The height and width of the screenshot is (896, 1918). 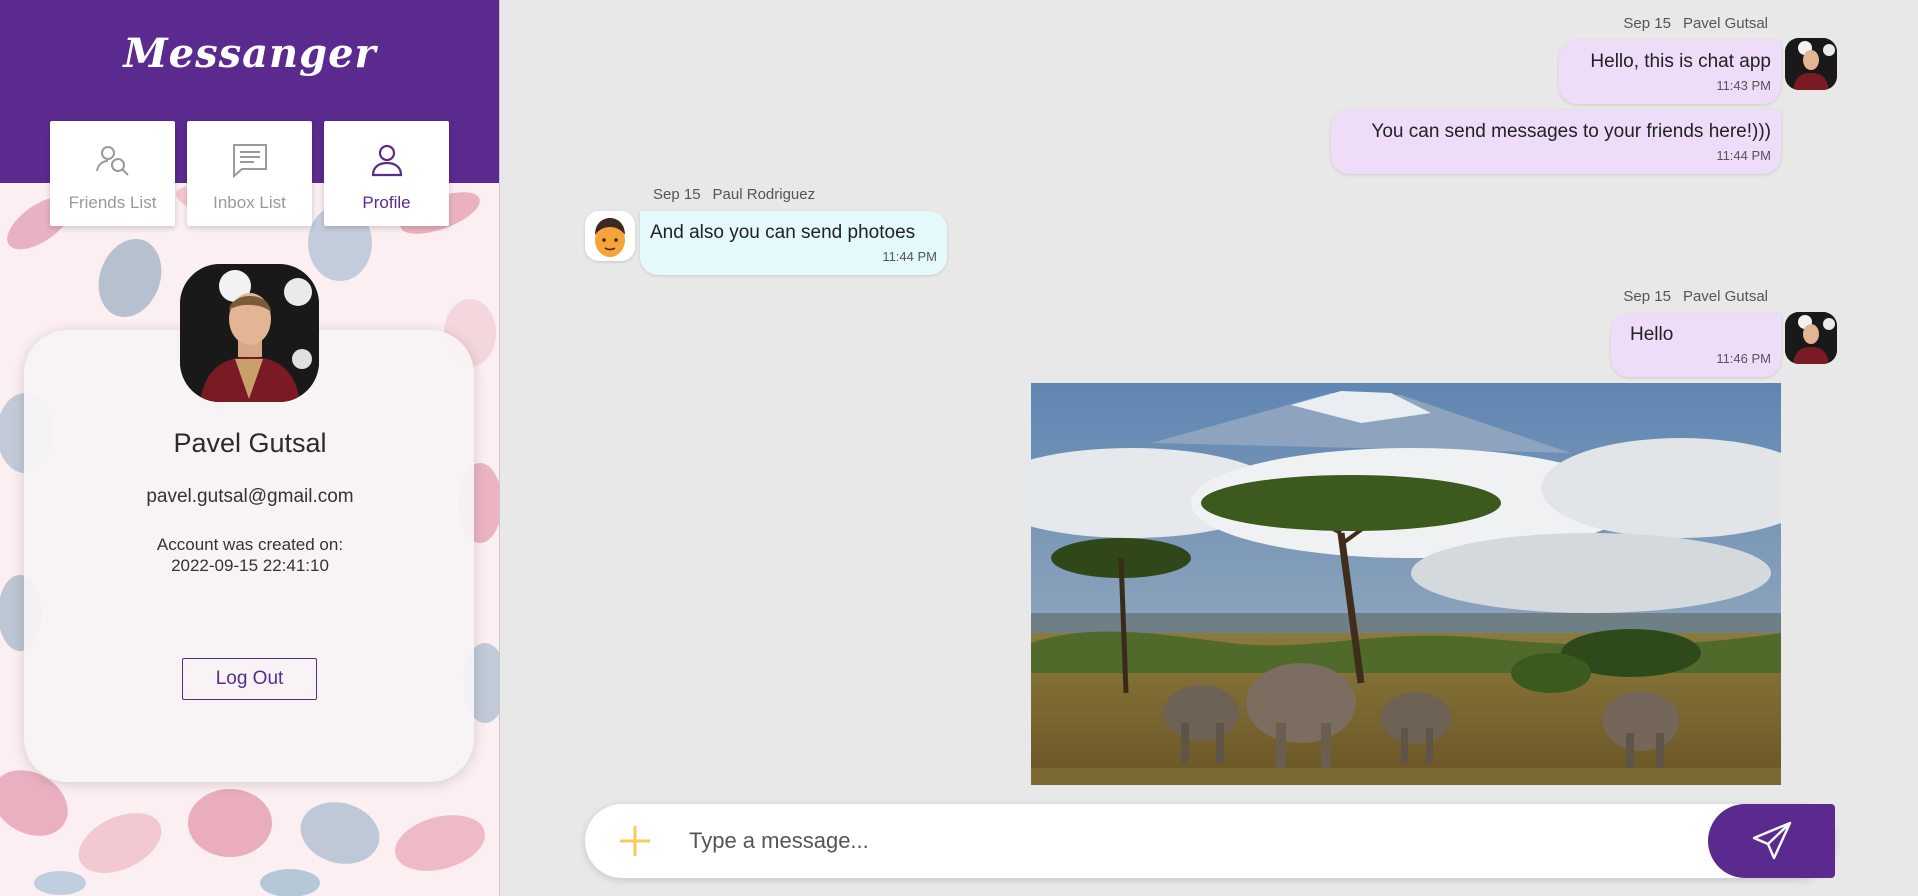 I want to click on friends-search-icon, so click(x=112, y=161).